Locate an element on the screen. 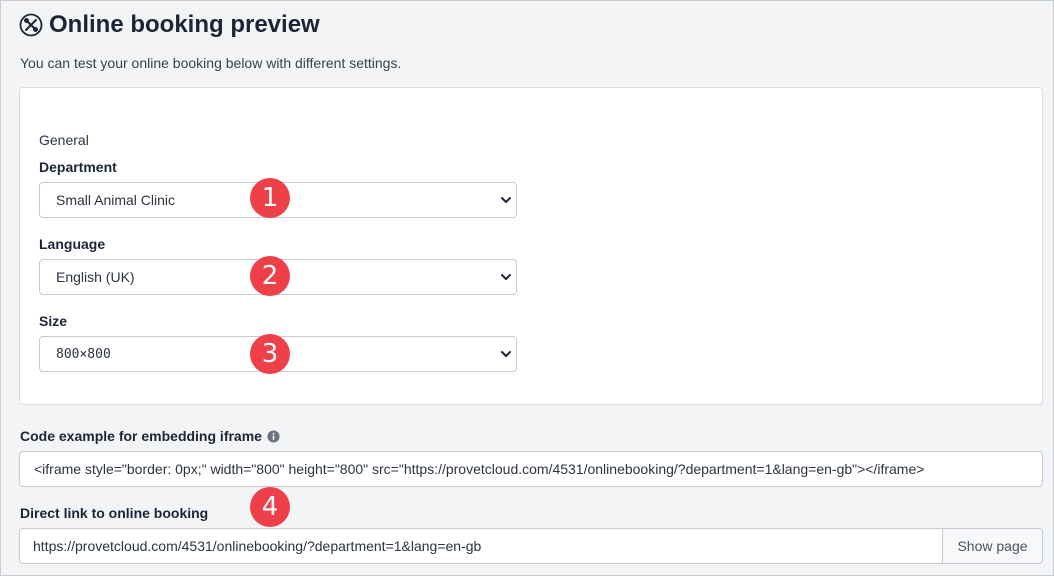  annotation-marker-4: 4 is located at coordinates (270, 507).